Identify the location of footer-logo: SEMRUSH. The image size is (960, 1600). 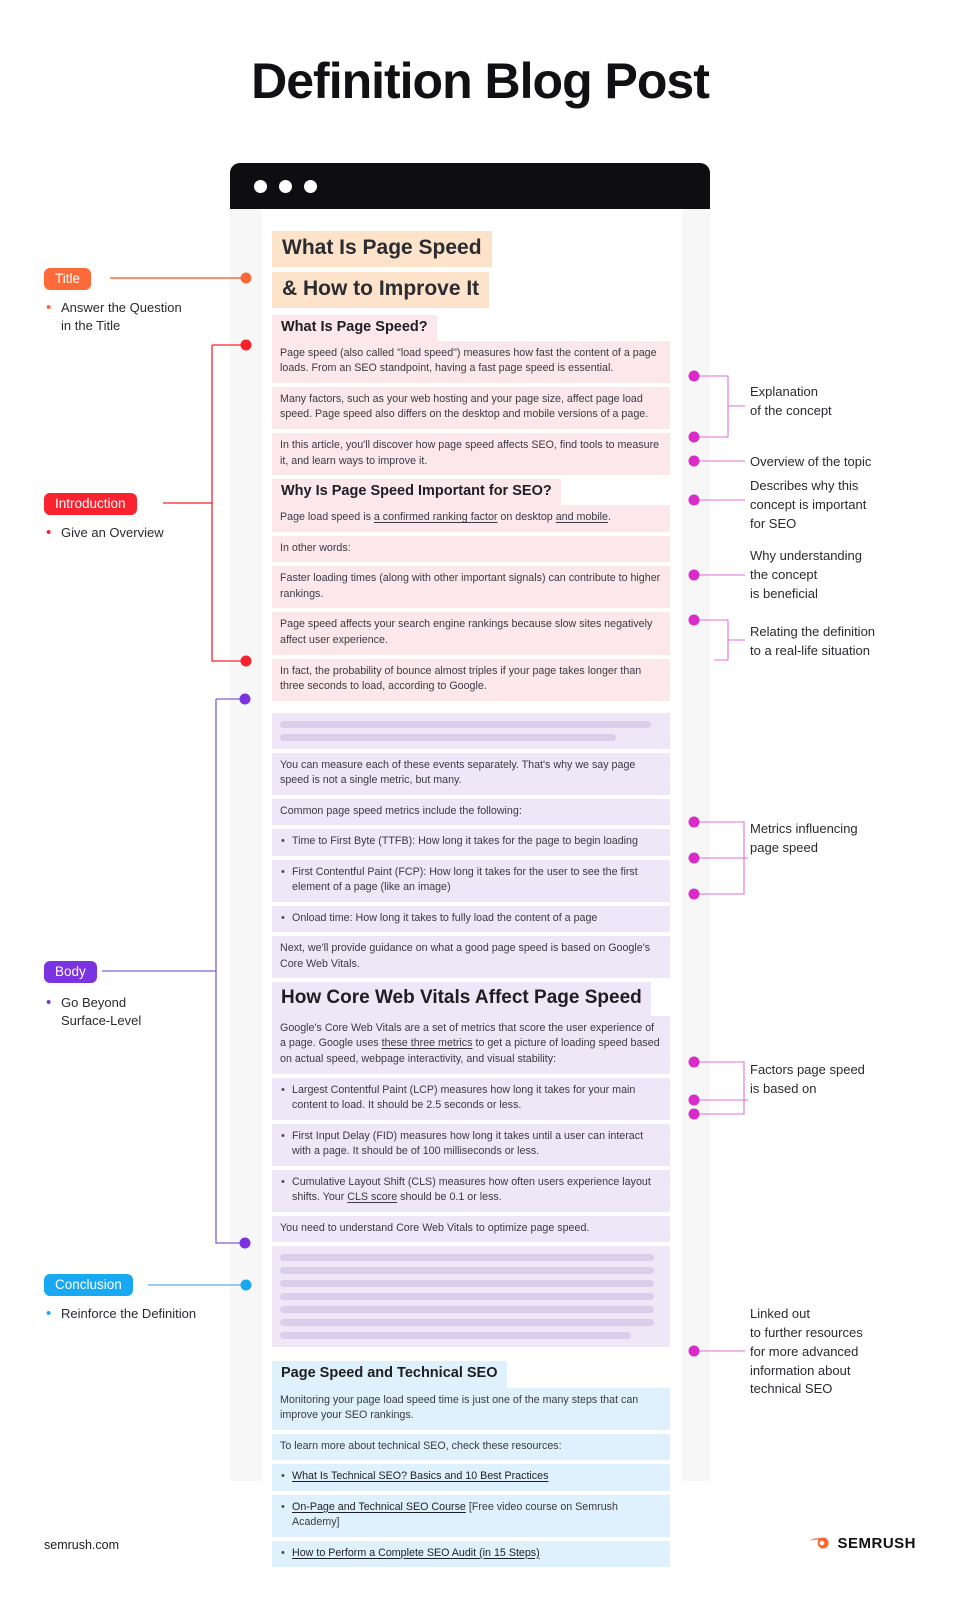
(862, 1543).